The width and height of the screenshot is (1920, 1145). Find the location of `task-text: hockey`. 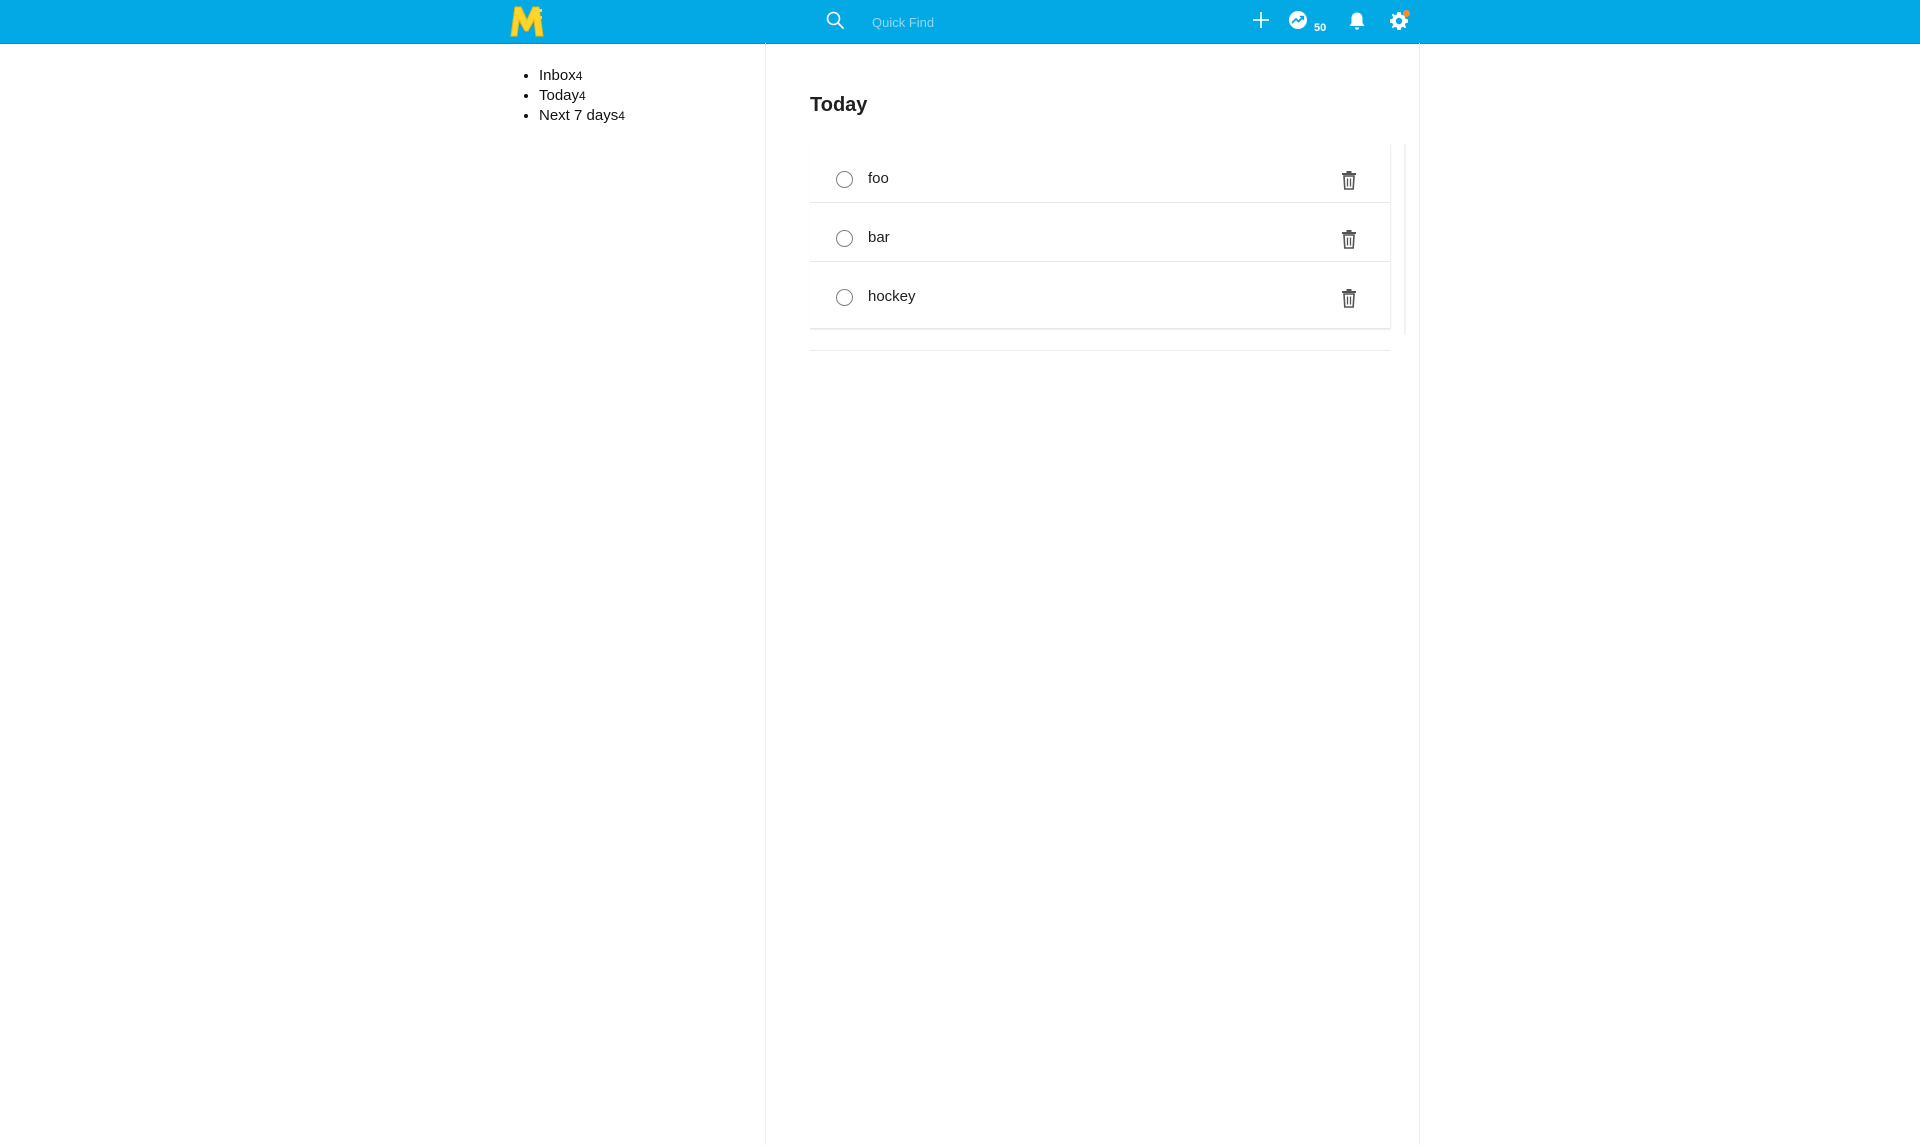

task-text: hockey is located at coordinates (892, 296).